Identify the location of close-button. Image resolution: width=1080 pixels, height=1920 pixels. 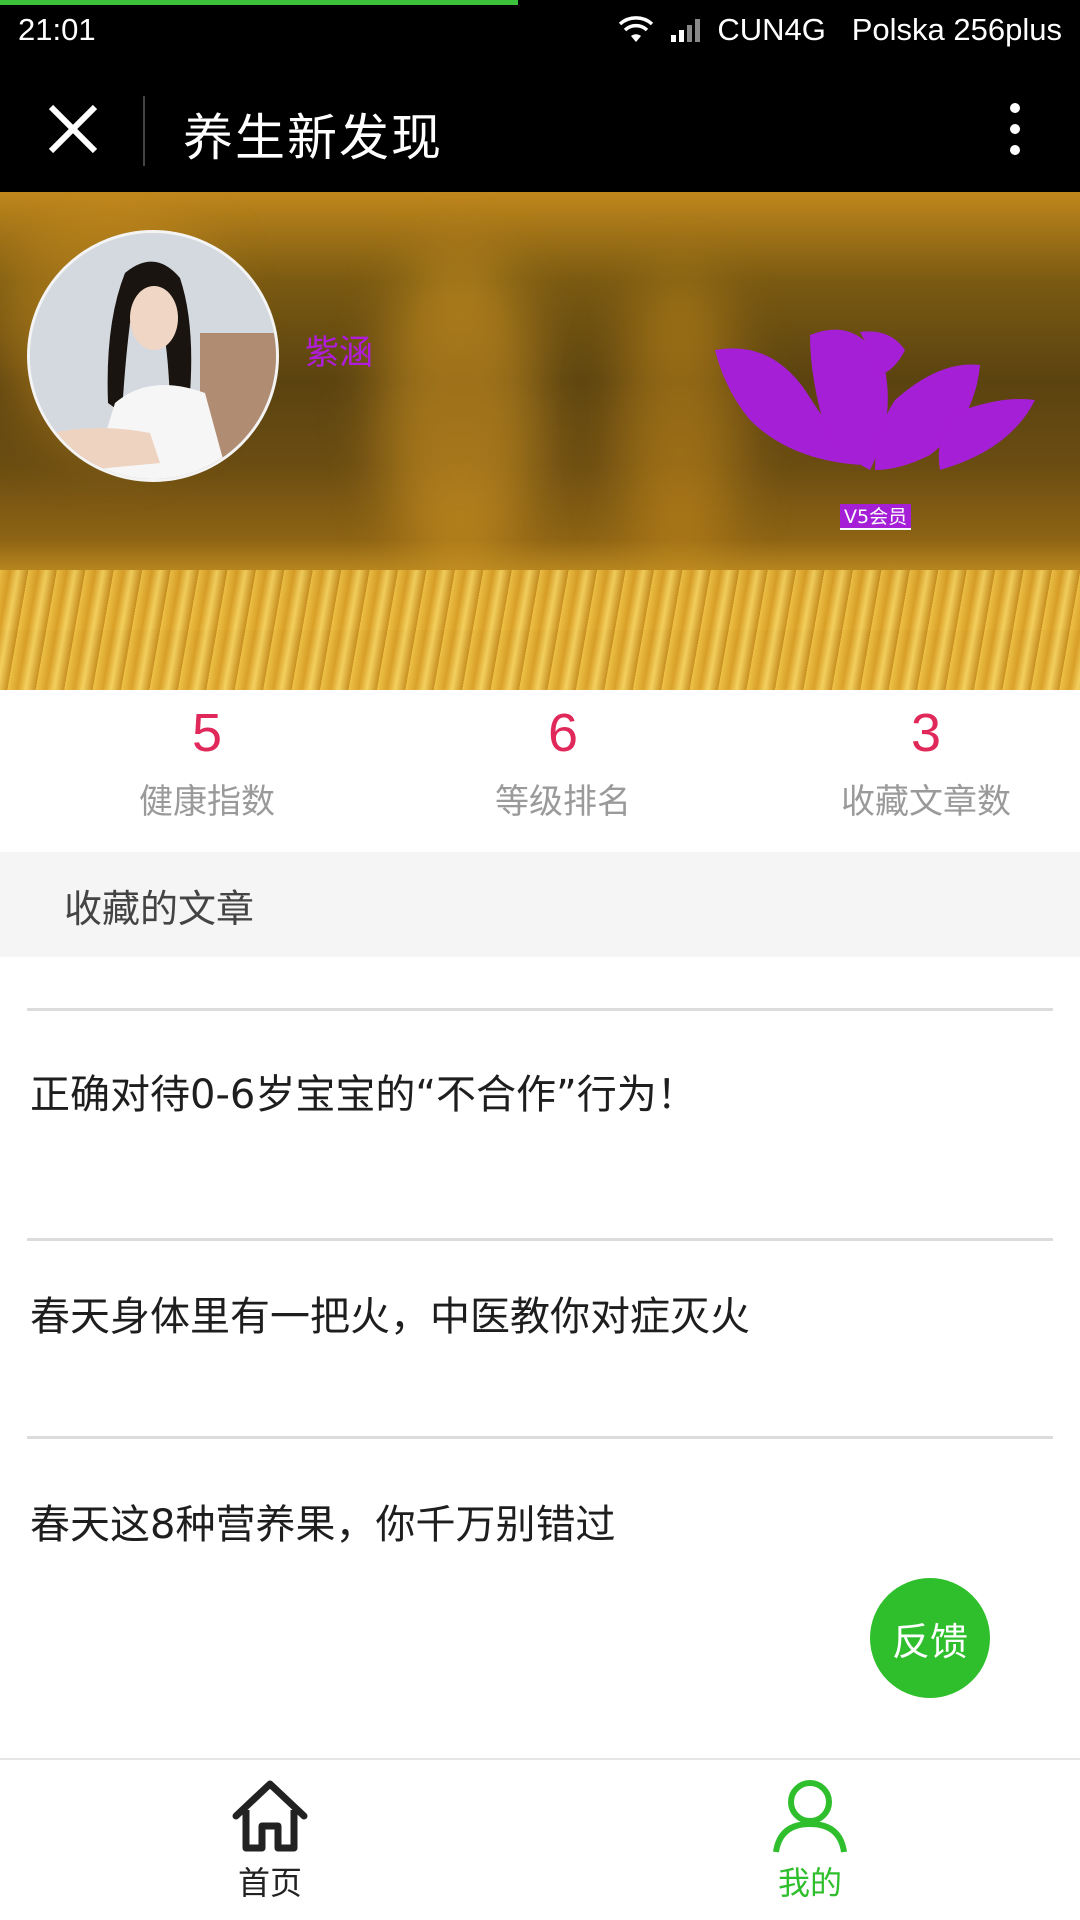
(73, 129).